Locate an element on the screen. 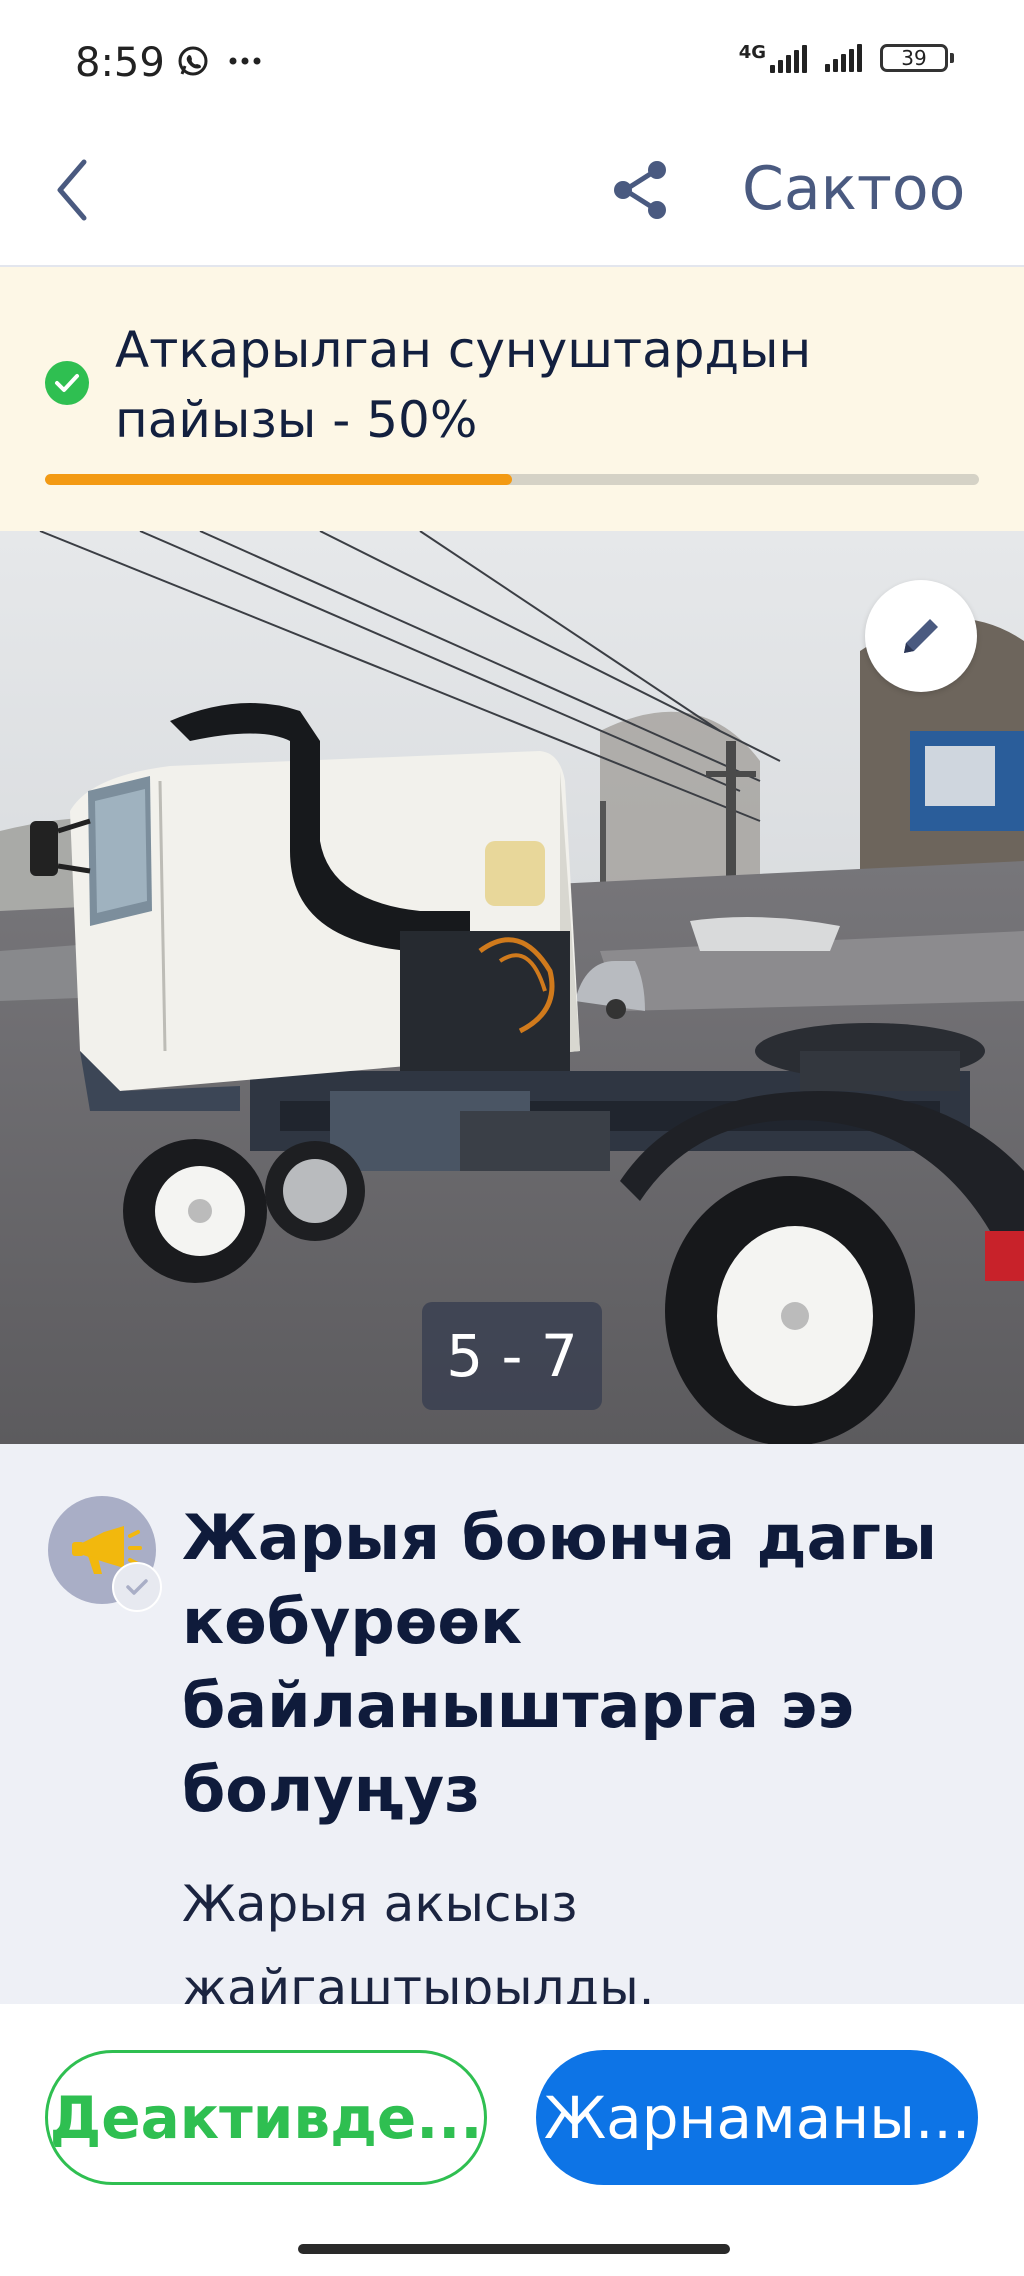 The image size is (1024, 2276). photo-counter: 5 - 7 is located at coordinates (512, 1356).